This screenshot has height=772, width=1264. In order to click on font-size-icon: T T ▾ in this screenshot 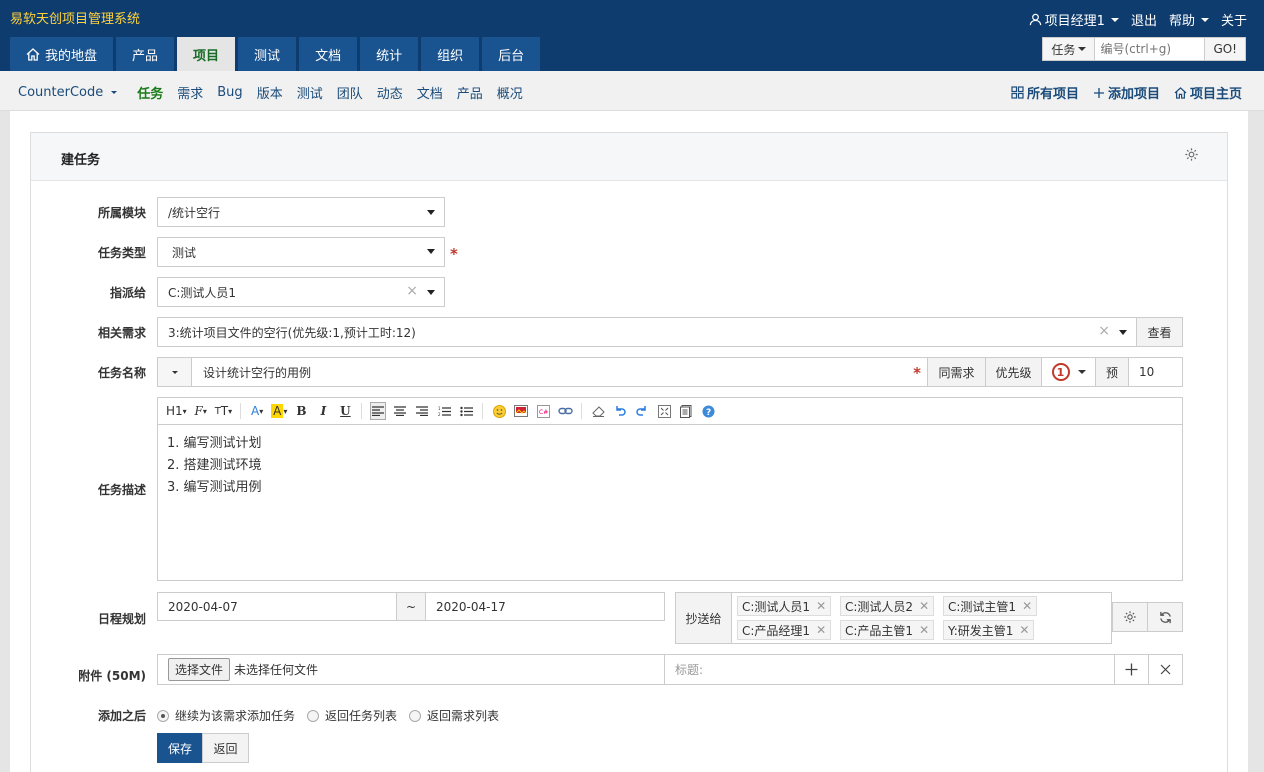, I will do `click(223, 411)`.